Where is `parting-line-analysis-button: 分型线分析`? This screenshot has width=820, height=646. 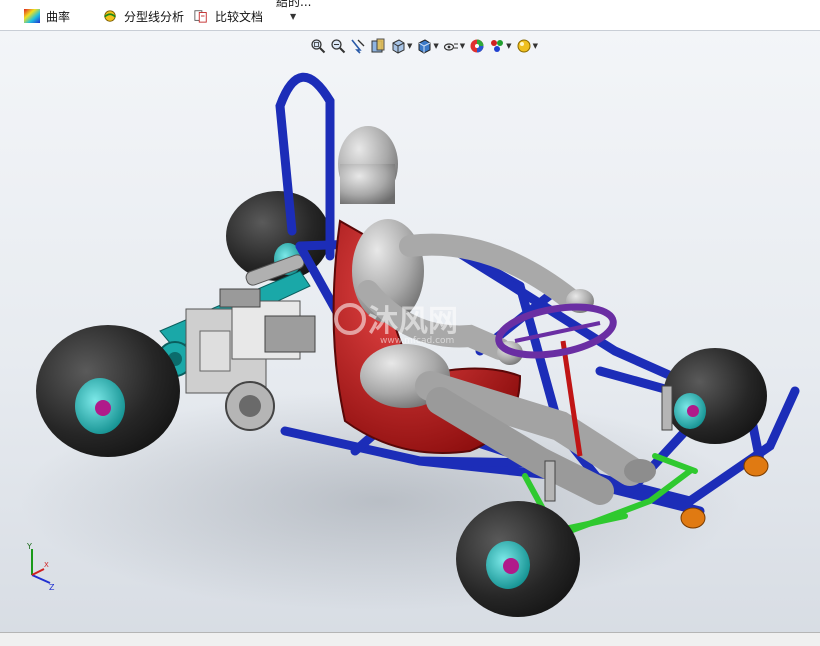 parting-line-analysis-button: 分型线分析 is located at coordinates (143, 16).